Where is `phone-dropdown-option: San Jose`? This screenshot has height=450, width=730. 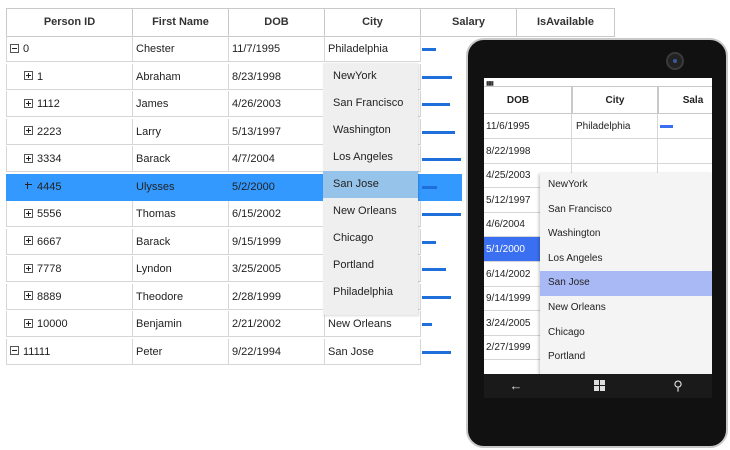 phone-dropdown-option: San Jose is located at coordinates (626, 283).